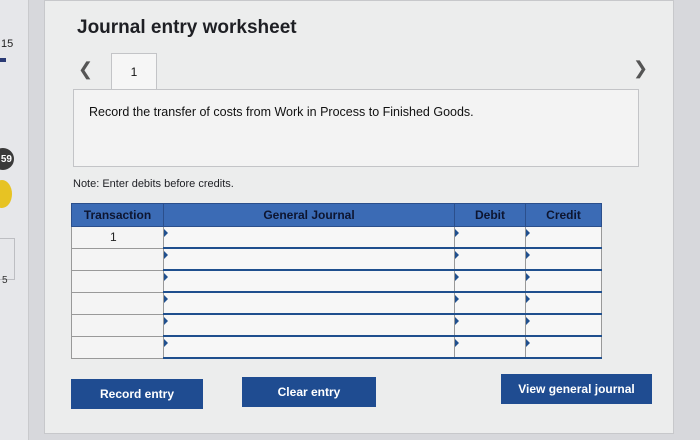  I want to click on header-debit: Debit, so click(490, 215).